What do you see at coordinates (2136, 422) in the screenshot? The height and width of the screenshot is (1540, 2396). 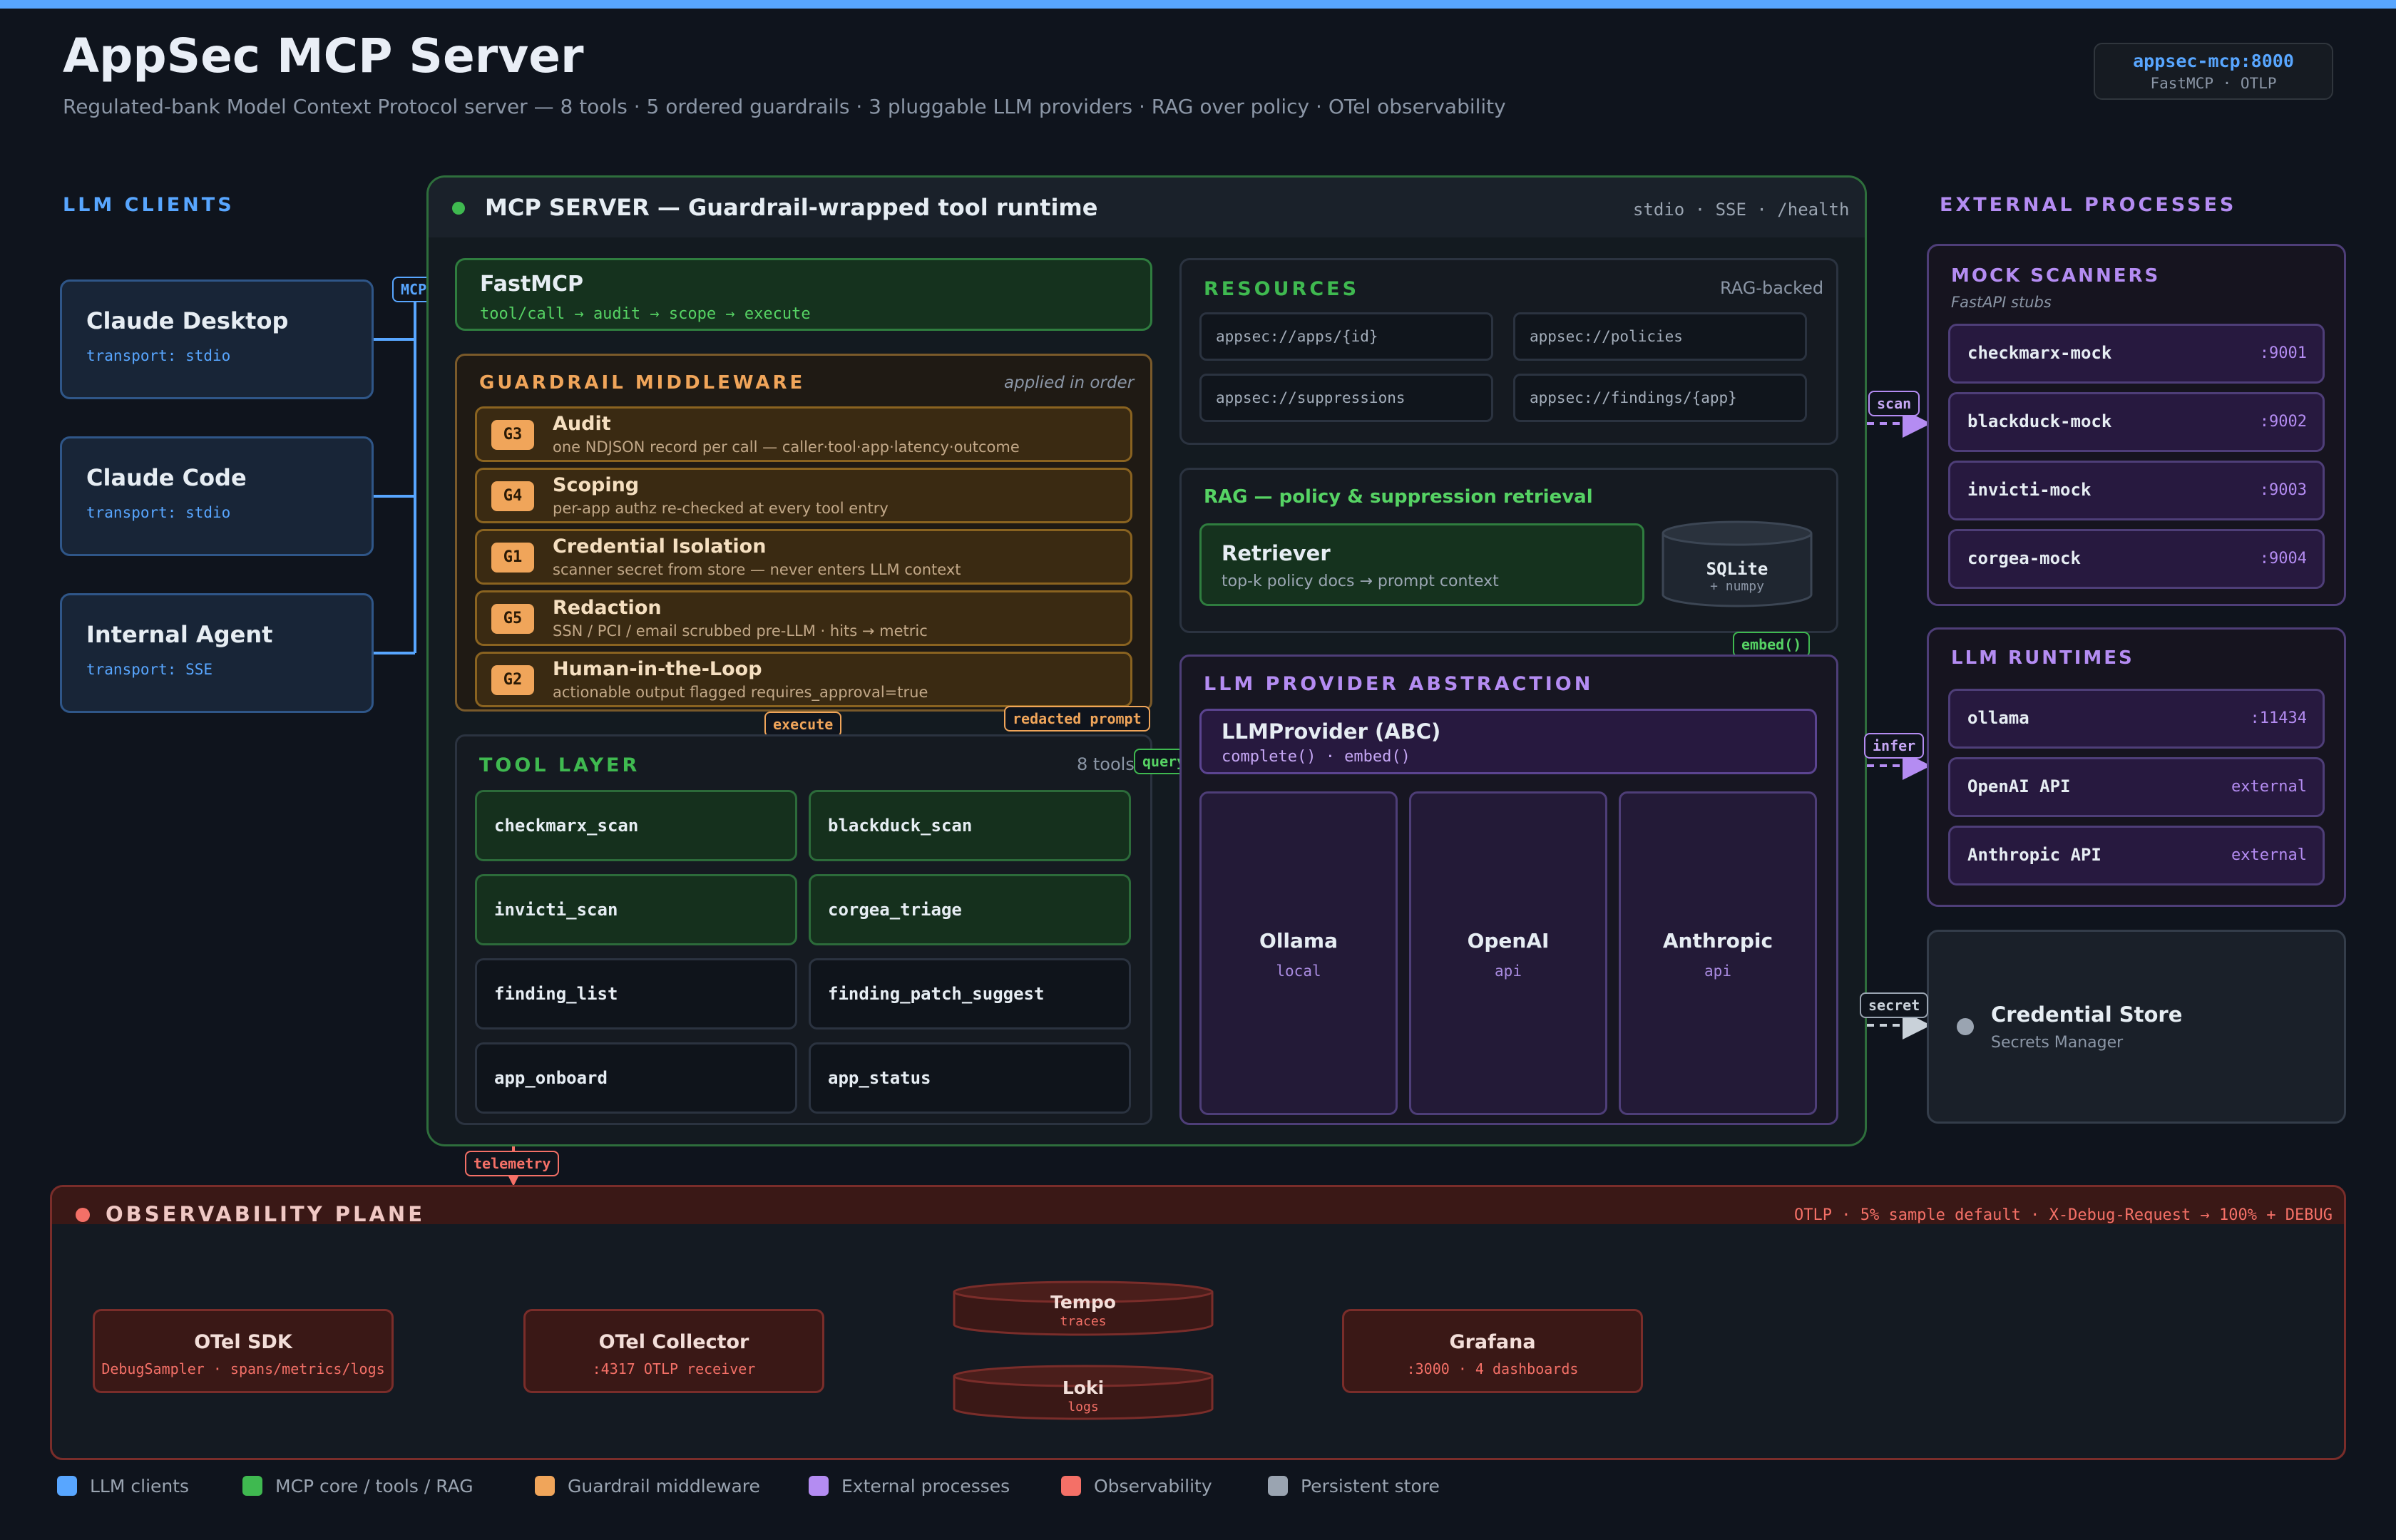 I see `scanner-blackduck-mock: blackduck-mock :9002` at bounding box center [2136, 422].